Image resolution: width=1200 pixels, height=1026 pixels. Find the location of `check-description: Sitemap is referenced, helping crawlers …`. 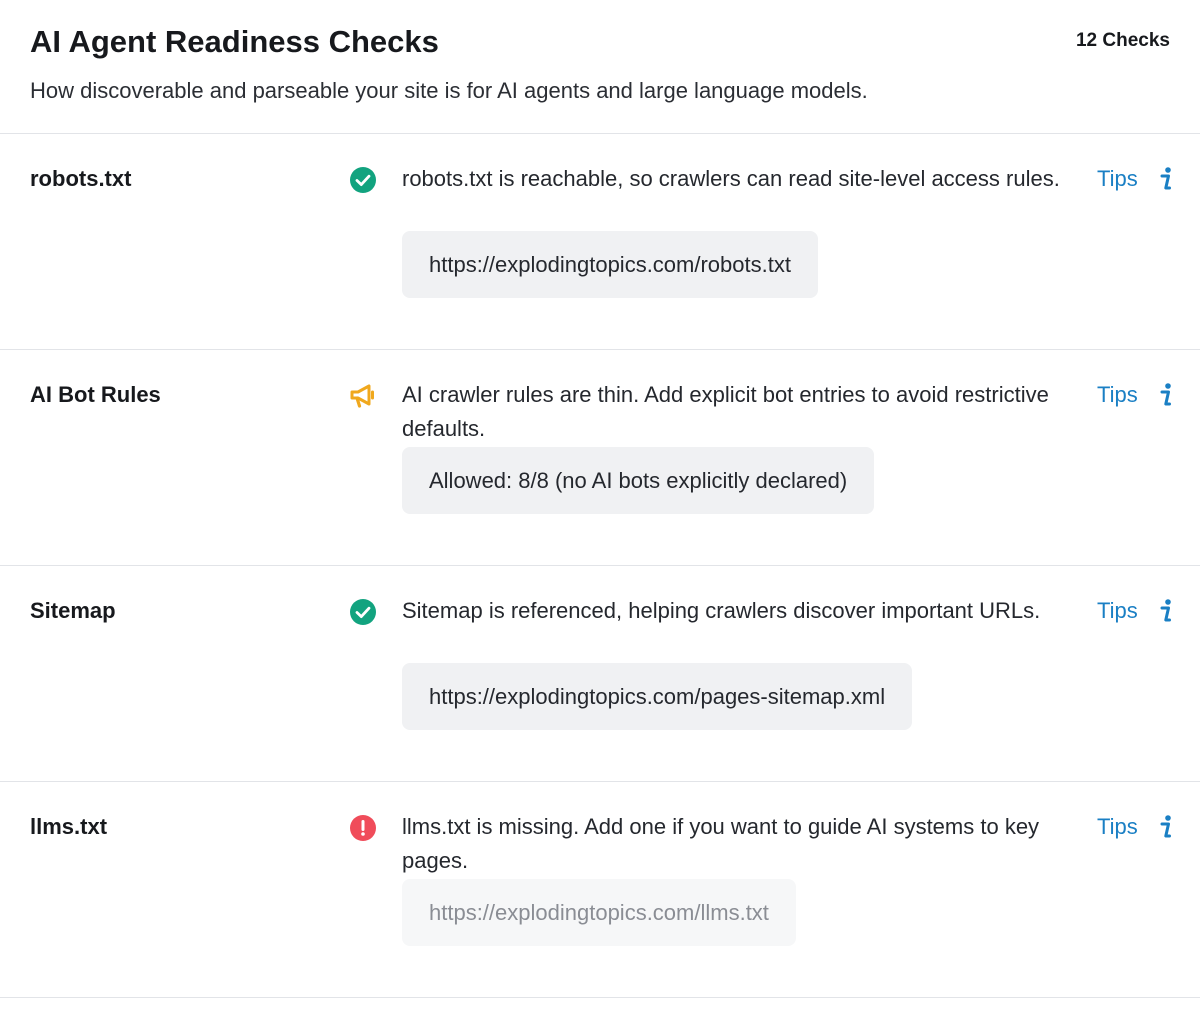

check-description: Sitemap is referenced, helping crawlers … is located at coordinates (721, 610).